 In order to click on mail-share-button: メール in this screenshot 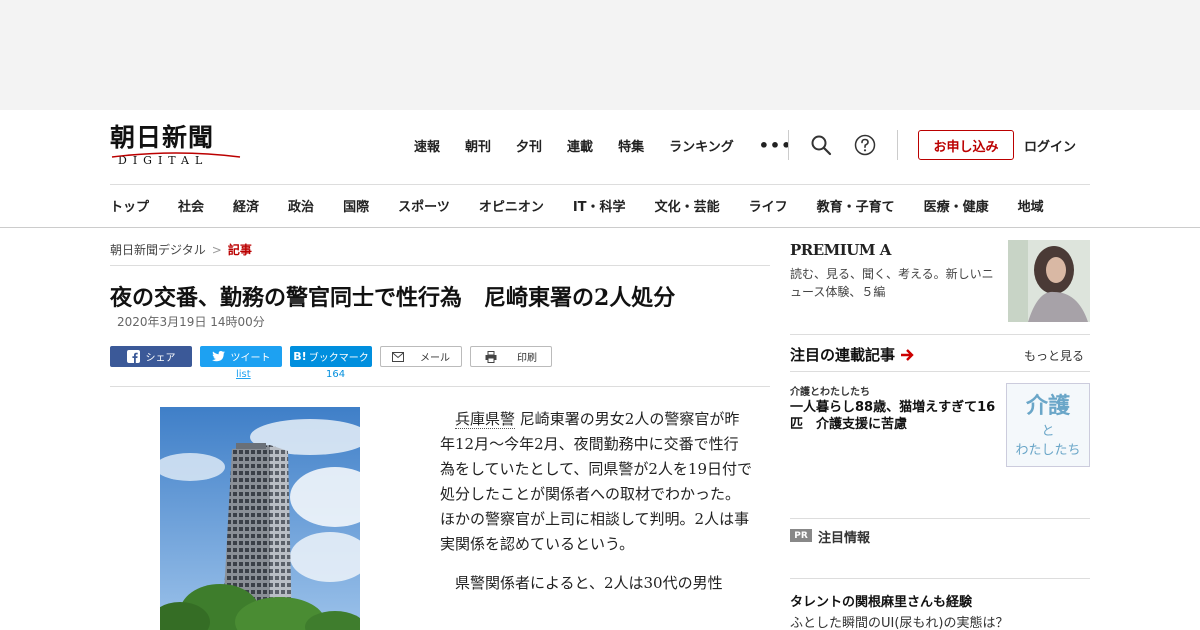, I will do `click(421, 356)`.